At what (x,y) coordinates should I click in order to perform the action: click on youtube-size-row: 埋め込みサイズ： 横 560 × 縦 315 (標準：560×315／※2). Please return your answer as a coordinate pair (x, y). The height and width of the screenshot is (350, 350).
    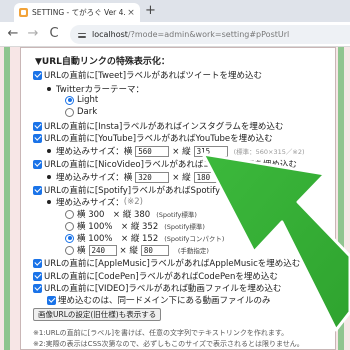
    Looking at the image, I should click on (176, 151).